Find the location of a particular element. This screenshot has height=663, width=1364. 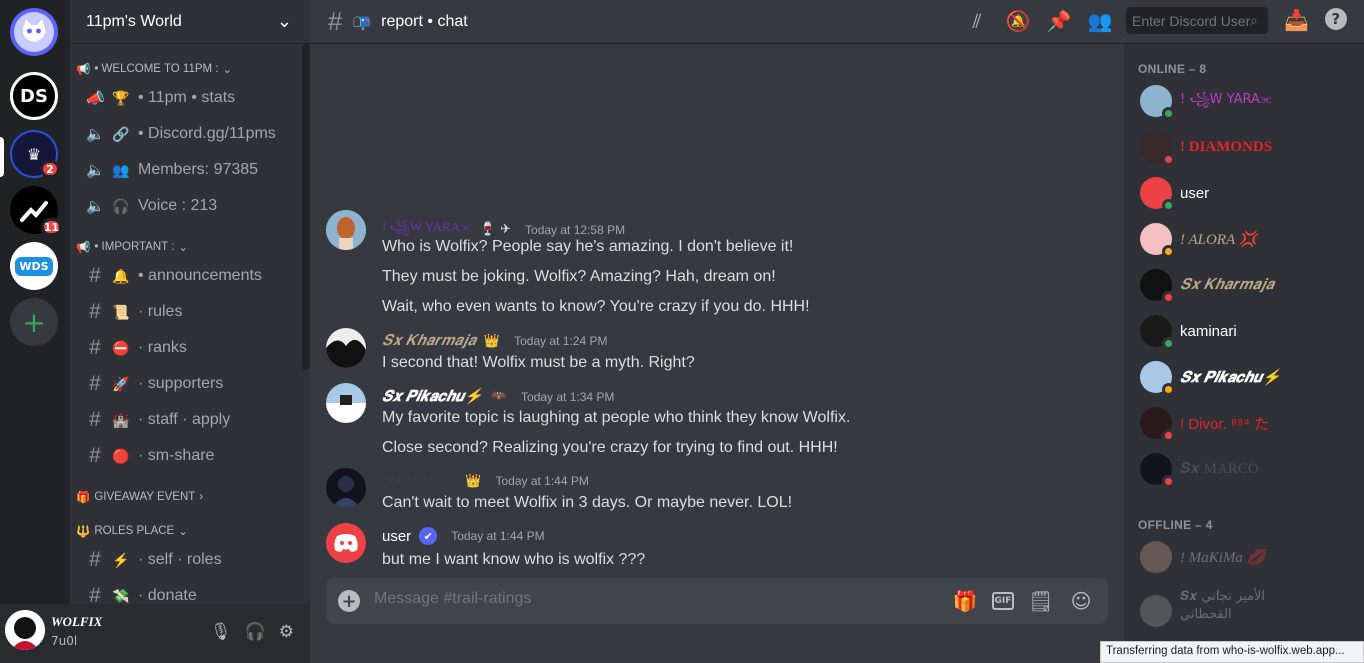

threads-icon: ⫽ is located at coordinates (977, 21).